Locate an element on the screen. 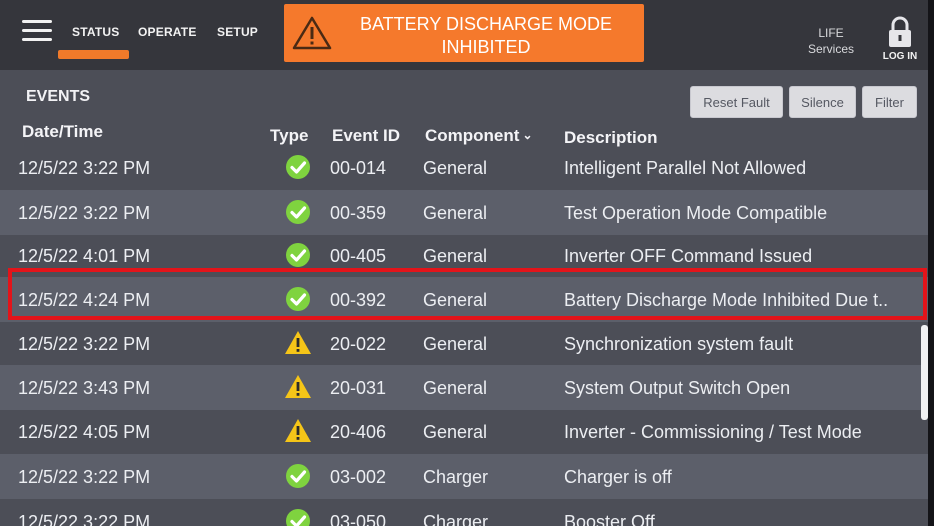 Image resolution: width=934 pixels, height=526 pixels. event-id: 03-050 is located at coordinates (358, 519).